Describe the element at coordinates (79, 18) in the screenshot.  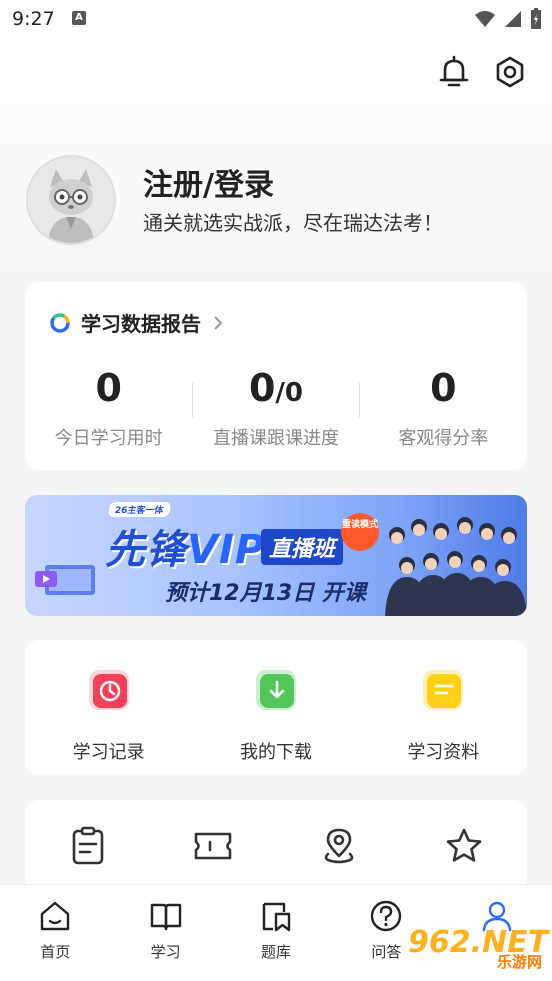
I see `notification-a-icon: A` at that location.